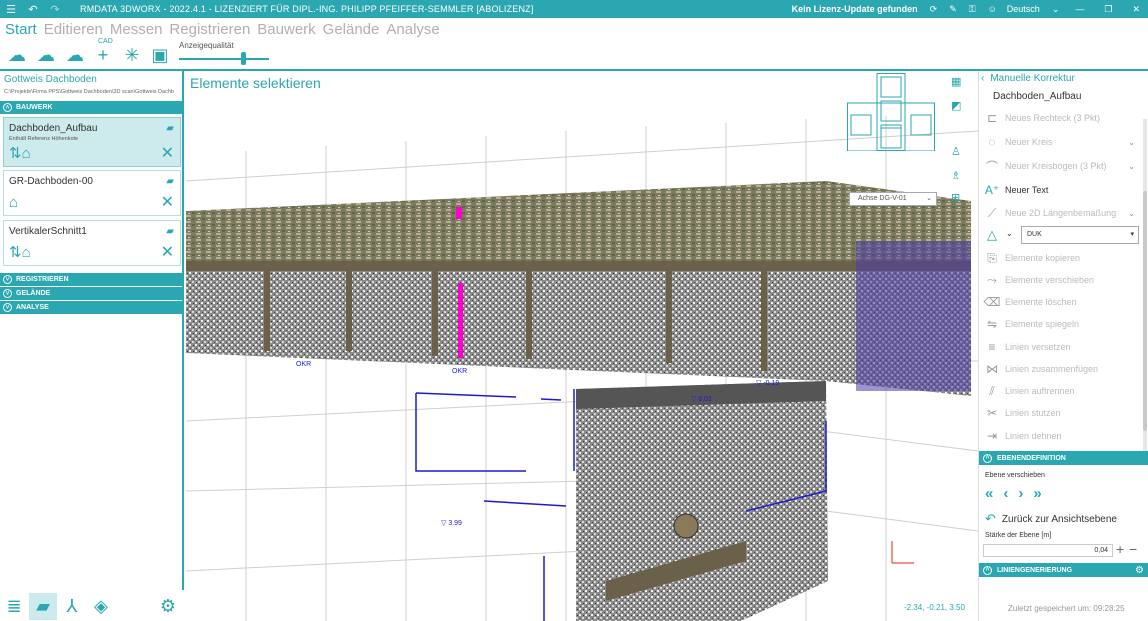 This screenshot has height=621, width=1148. What do you see at coordinates (132, 55) in the screenshot?
I see `scatter-icon: ✳` at bounding box center [132, 55].